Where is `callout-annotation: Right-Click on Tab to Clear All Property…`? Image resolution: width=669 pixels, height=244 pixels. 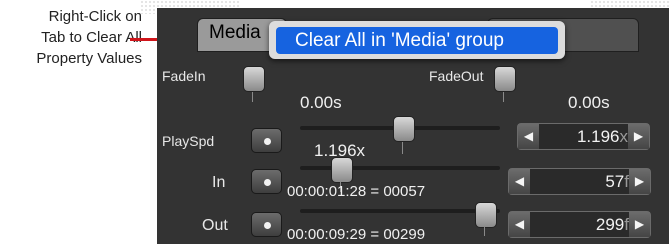
callout-annotation: Right-Click on Tab to Clear All Property… is located at coordinates (71, 37).